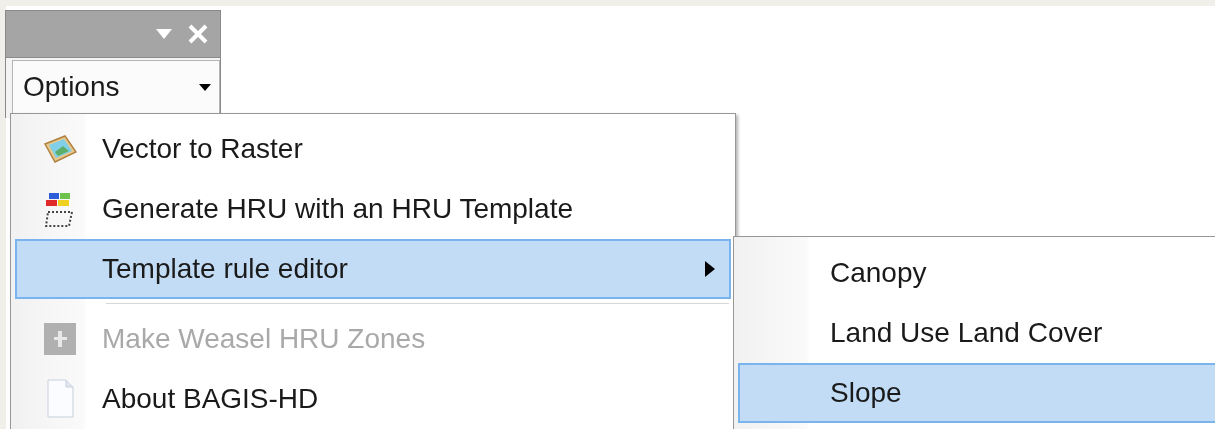 The height and width of the screenshot is (429, 1215). What do you see at coordinates (976, 333) in the screenshot?
I see `submenu-item: Land Use Land Cover` at bounding box center [976, 333].